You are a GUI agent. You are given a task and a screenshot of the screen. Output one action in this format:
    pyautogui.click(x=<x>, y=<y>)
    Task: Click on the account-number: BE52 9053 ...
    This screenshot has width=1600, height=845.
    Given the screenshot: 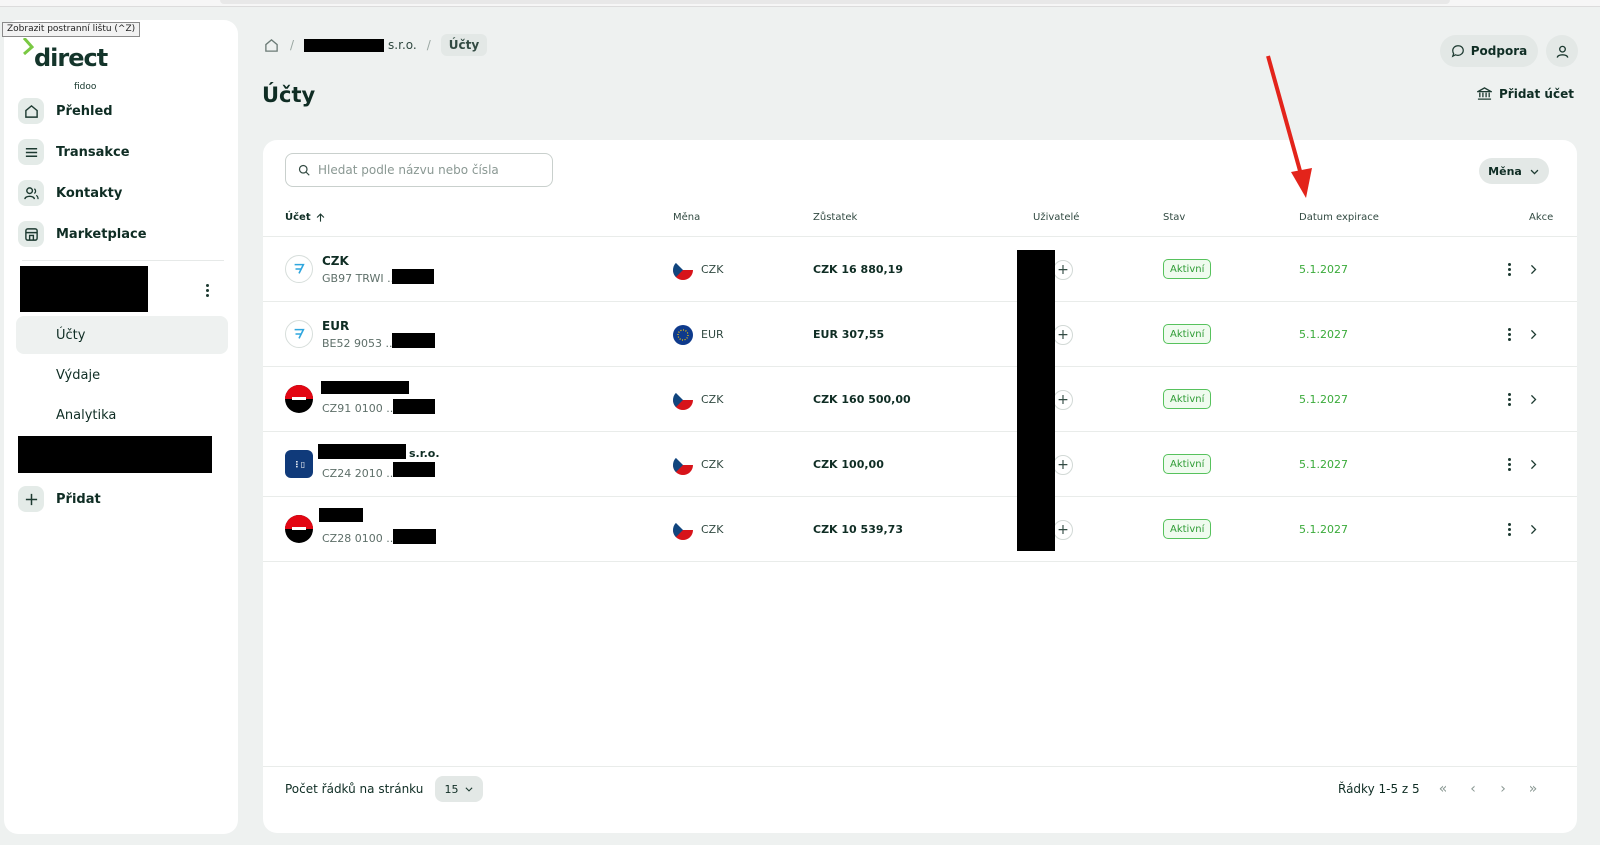 What is the action you would take?
    pyautogui.click(x=359, y=343)
    